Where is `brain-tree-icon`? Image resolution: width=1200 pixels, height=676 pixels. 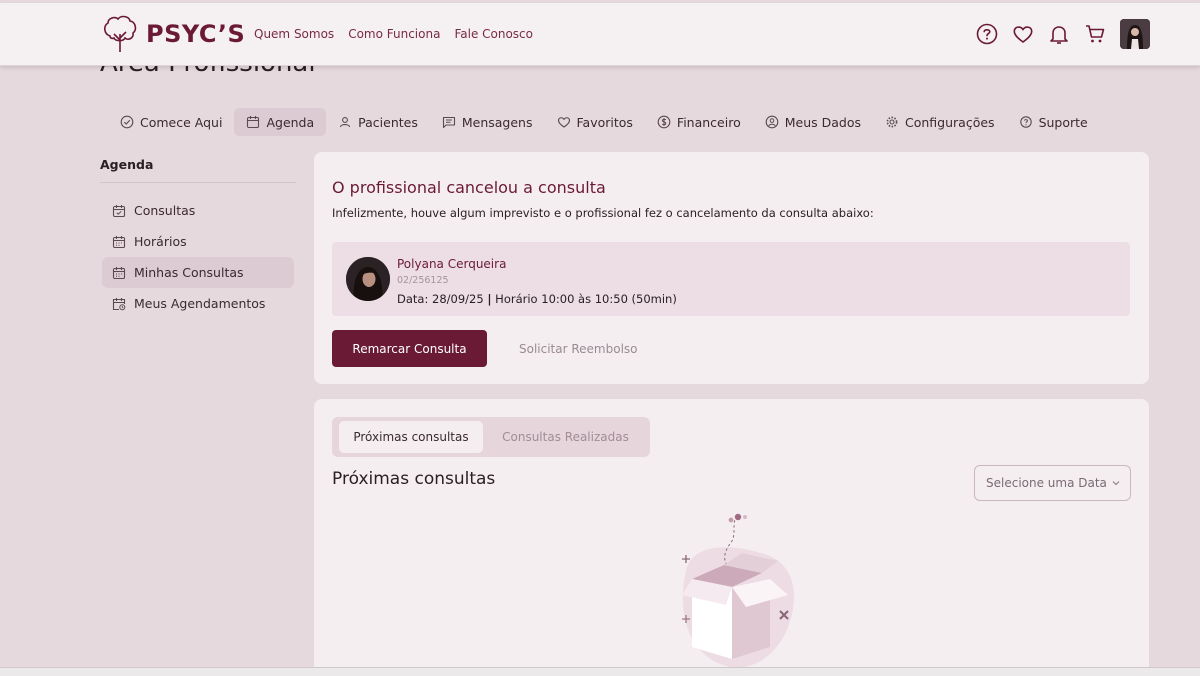 brain-tree-icon is located at coordinates (120, 33).